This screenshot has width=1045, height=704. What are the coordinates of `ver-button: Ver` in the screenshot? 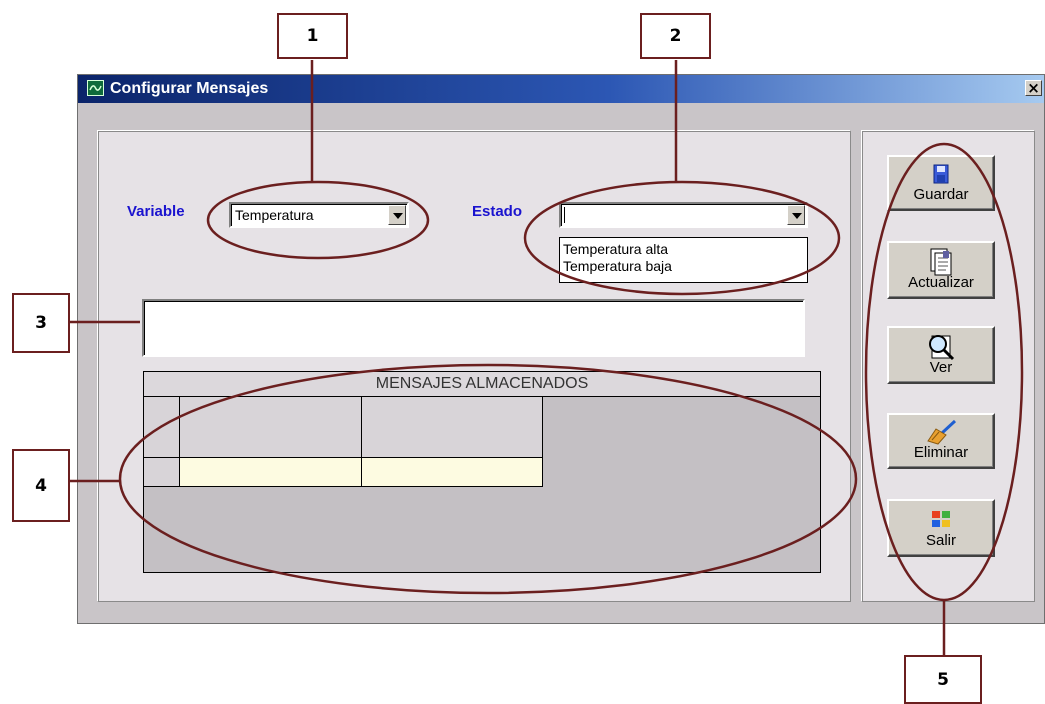 It's located at (941, 355).